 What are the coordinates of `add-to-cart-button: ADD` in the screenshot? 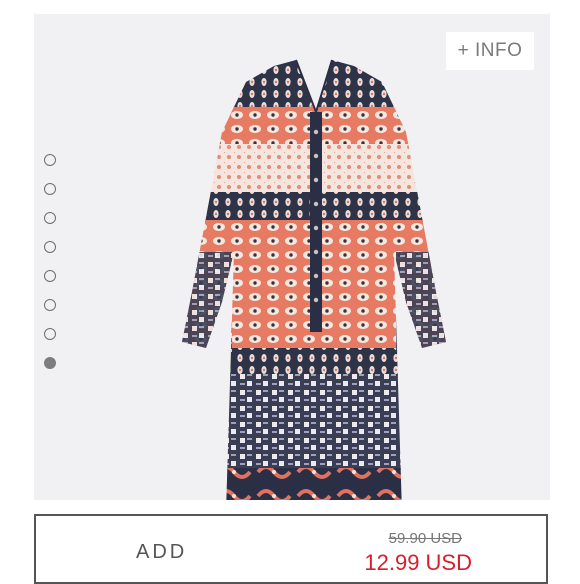 It's located at (161, 552).